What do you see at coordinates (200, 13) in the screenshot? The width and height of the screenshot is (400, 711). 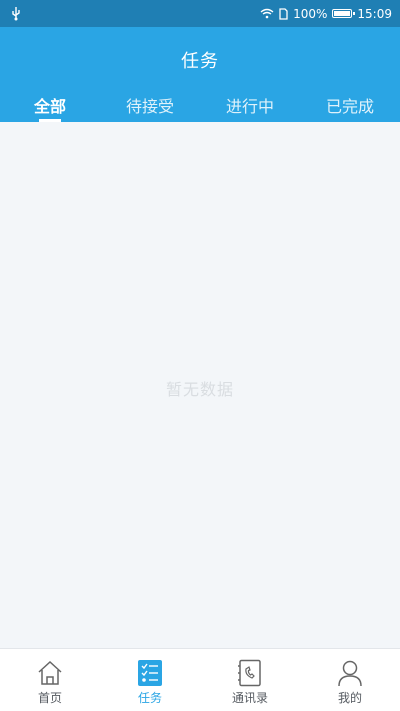 I see `status-bar: 100% 15:09` at bounding box center [200, 13].